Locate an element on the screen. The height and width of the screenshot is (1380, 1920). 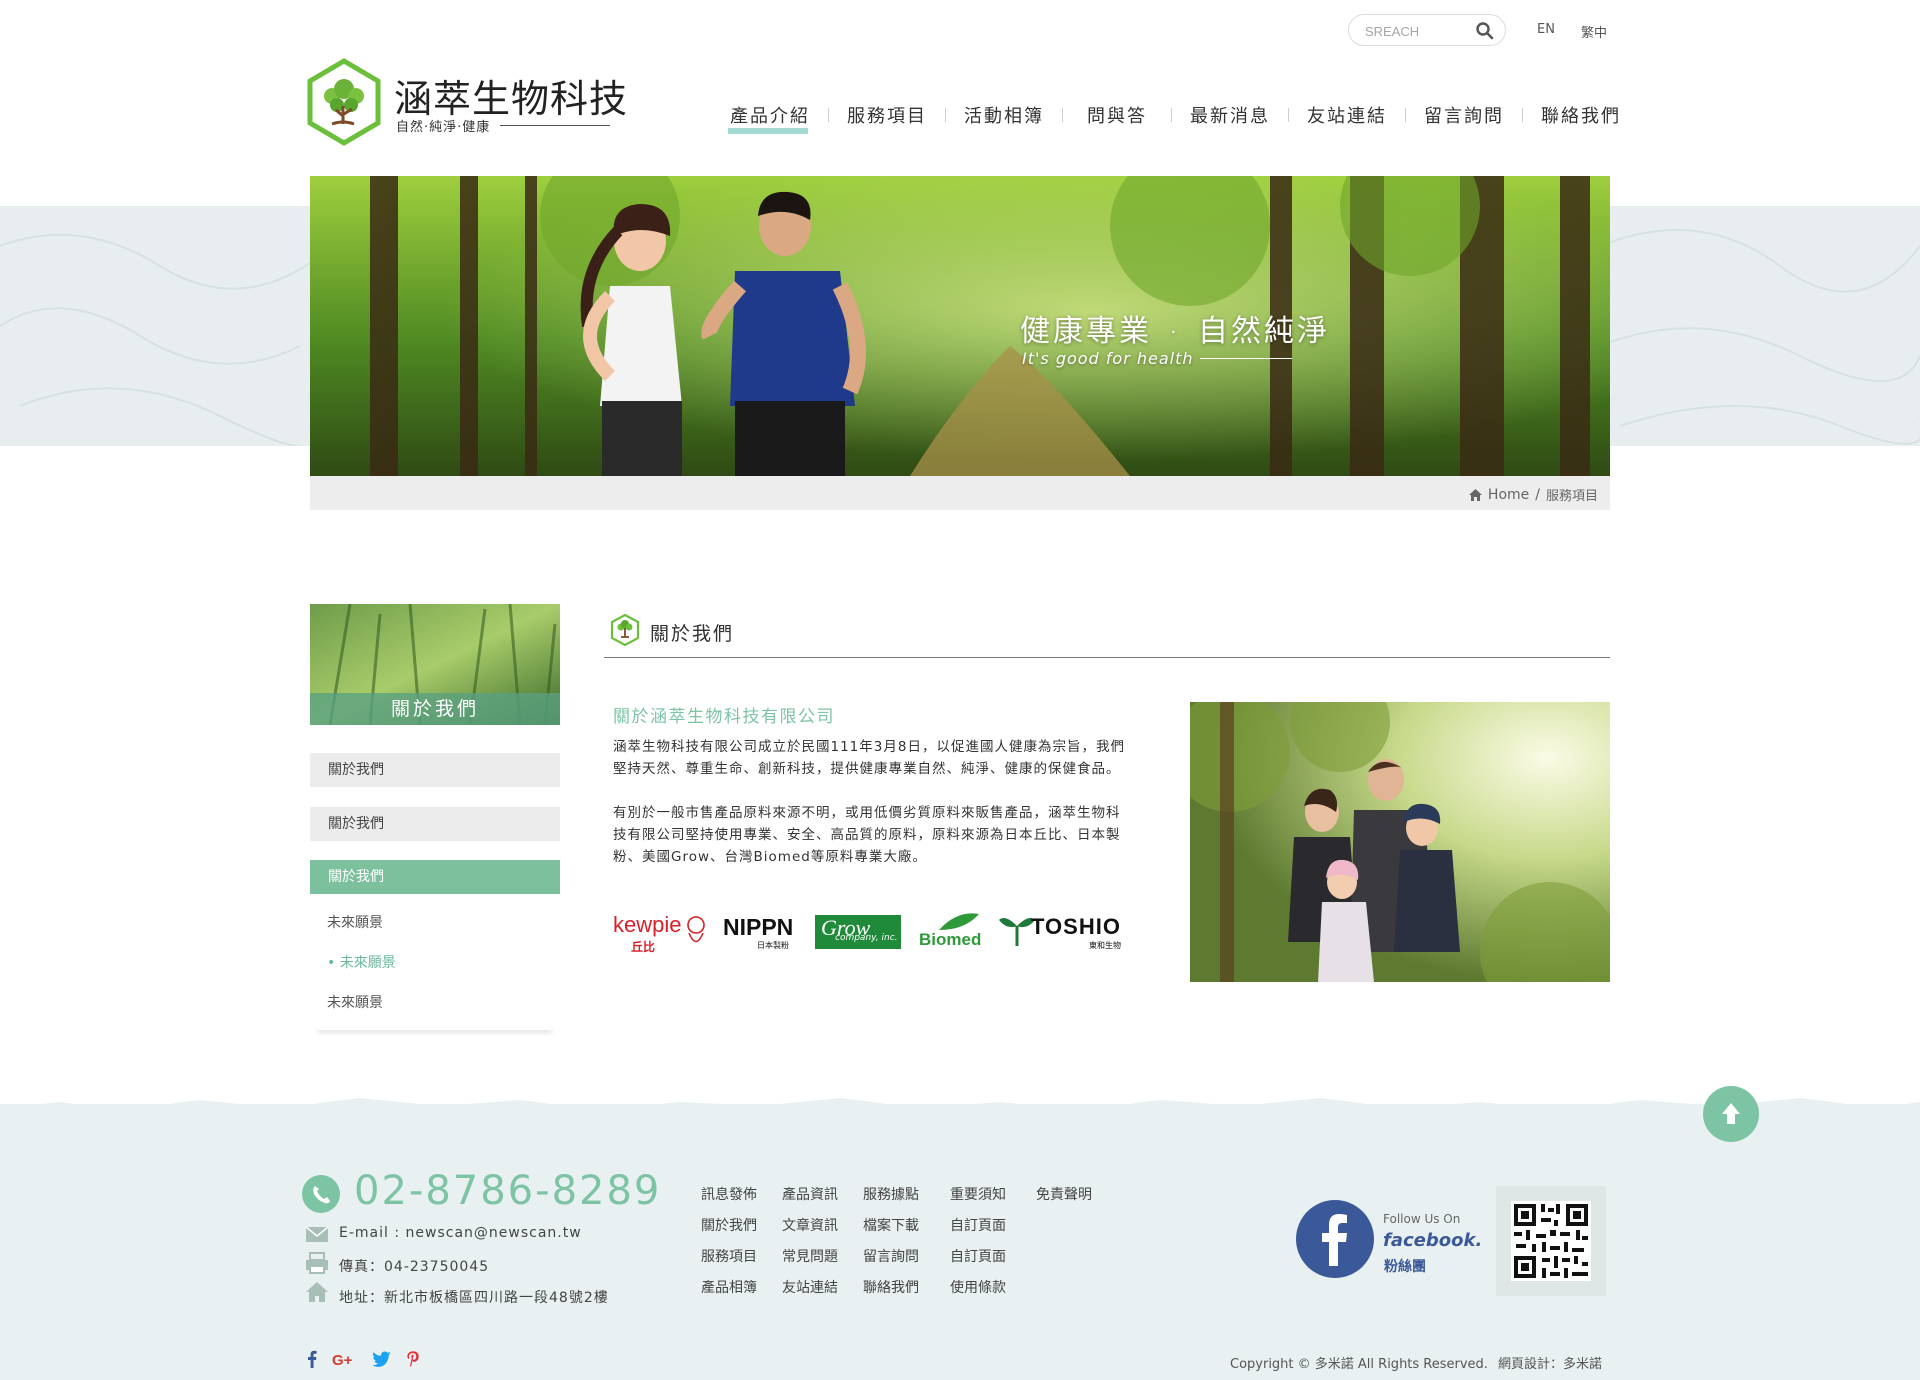
footer-link-service-locations: 服務據點 is located at coordinates (906, 1195).